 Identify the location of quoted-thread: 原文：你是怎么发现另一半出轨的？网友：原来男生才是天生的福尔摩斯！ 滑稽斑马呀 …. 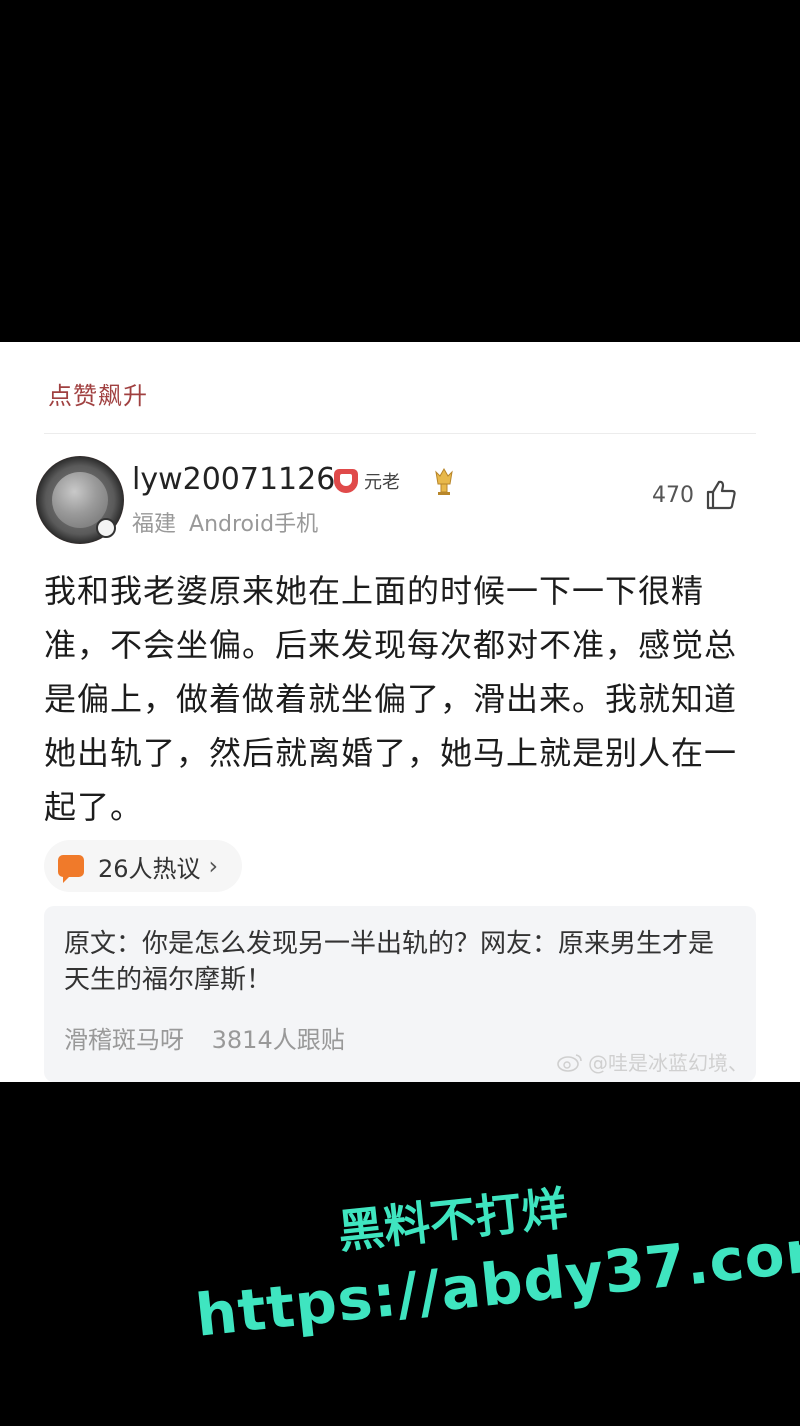
(400, 994).